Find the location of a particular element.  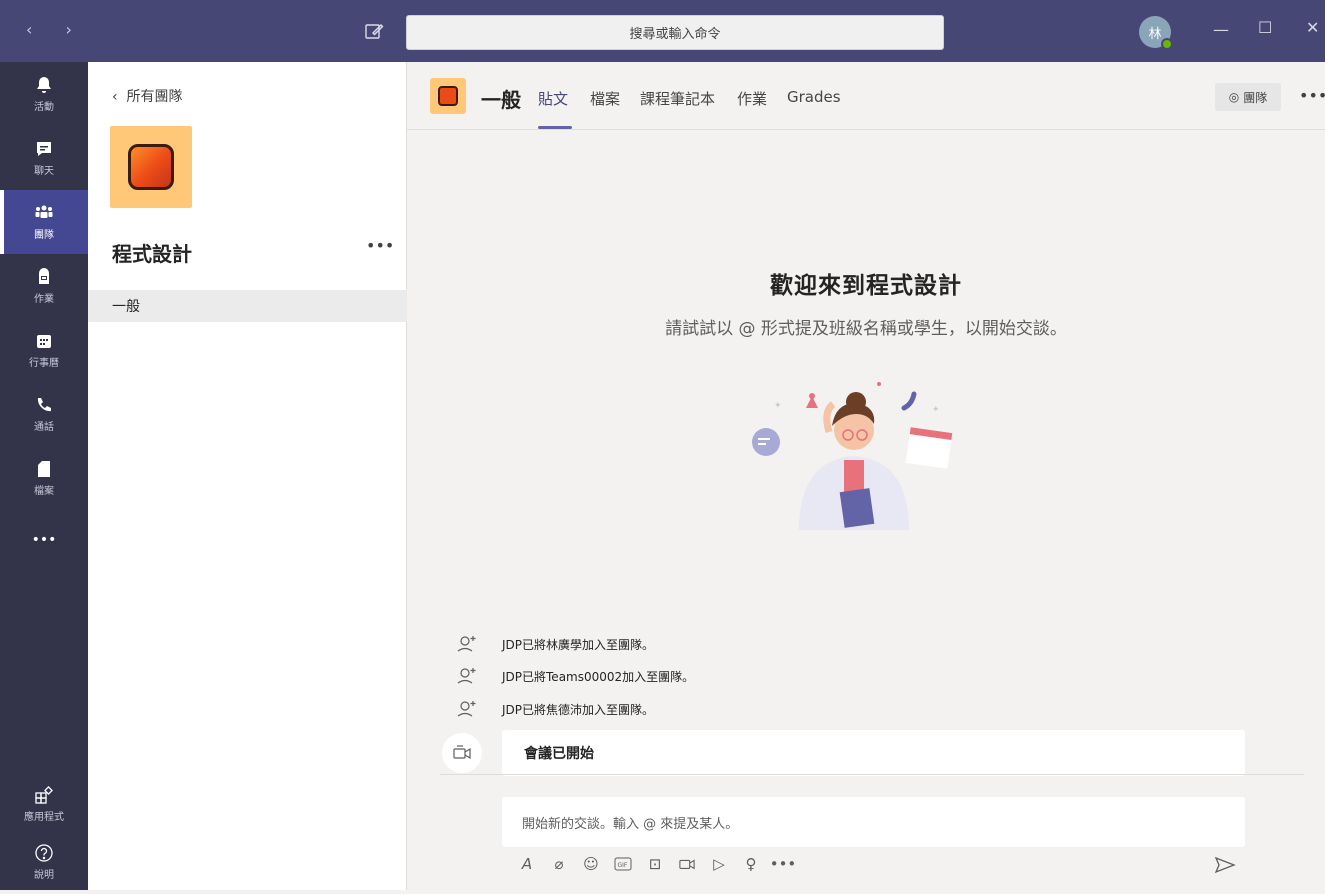

rail-item-calendar: 行事曆 is located at coordinates (44, 350).